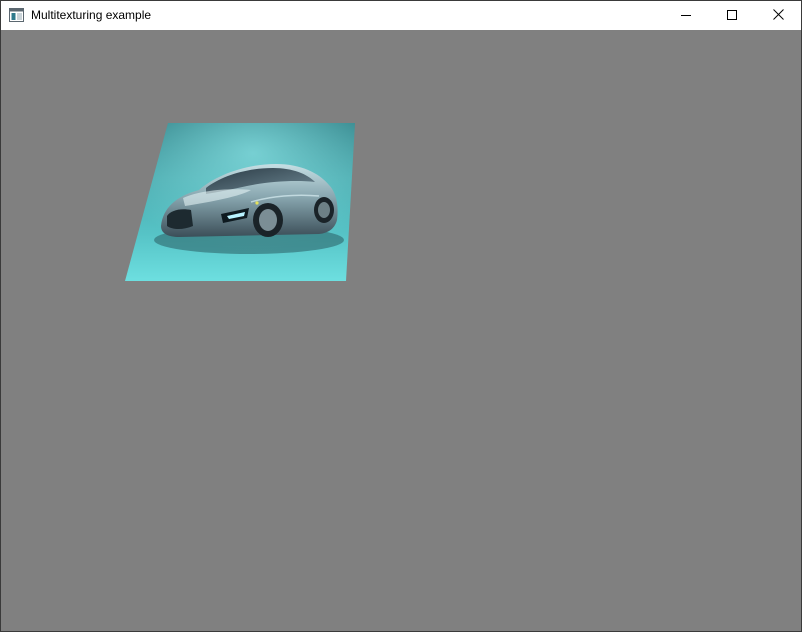  I want to click on minimize-button, so click(686, 15).